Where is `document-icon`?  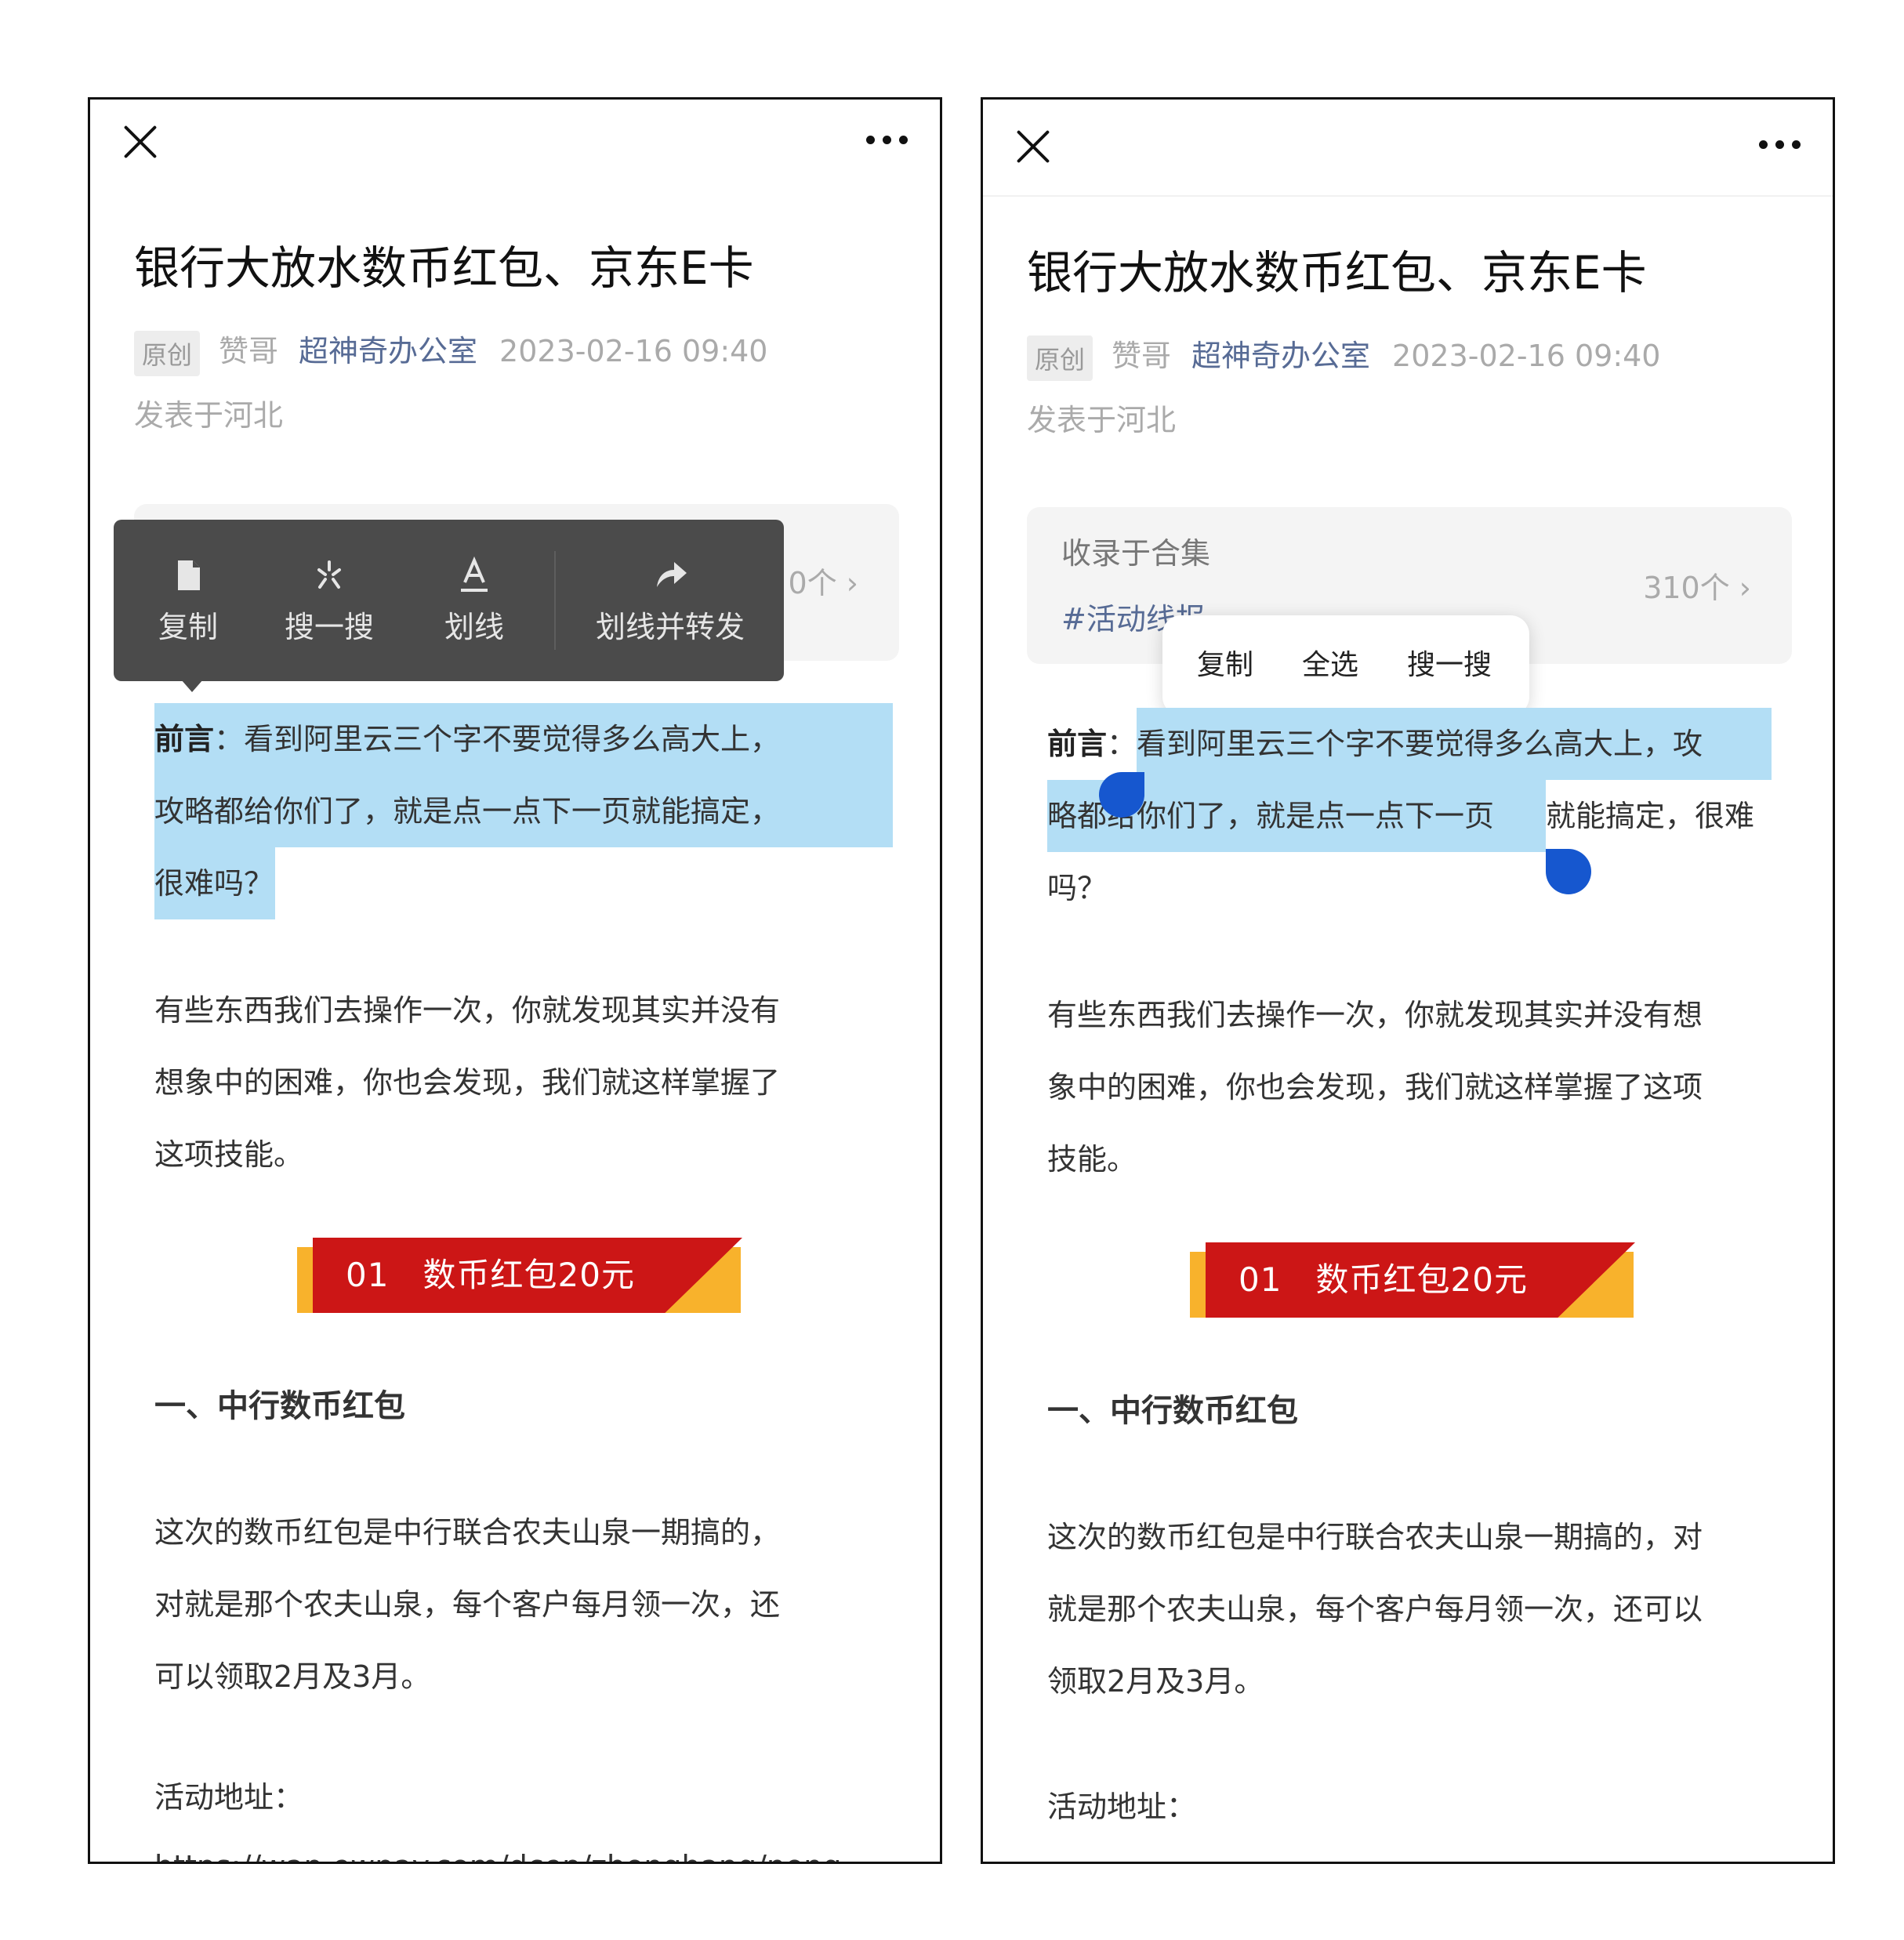 document-icon is located at coordinates (189, 575).